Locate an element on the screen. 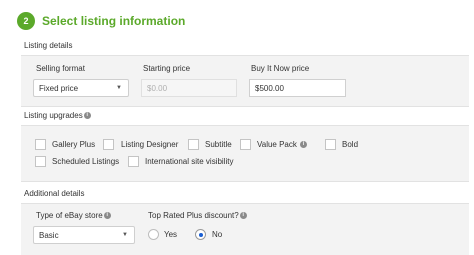 The image size is (474, 255). starting-price-value: $0.00 is located at coordinates (157, 88).